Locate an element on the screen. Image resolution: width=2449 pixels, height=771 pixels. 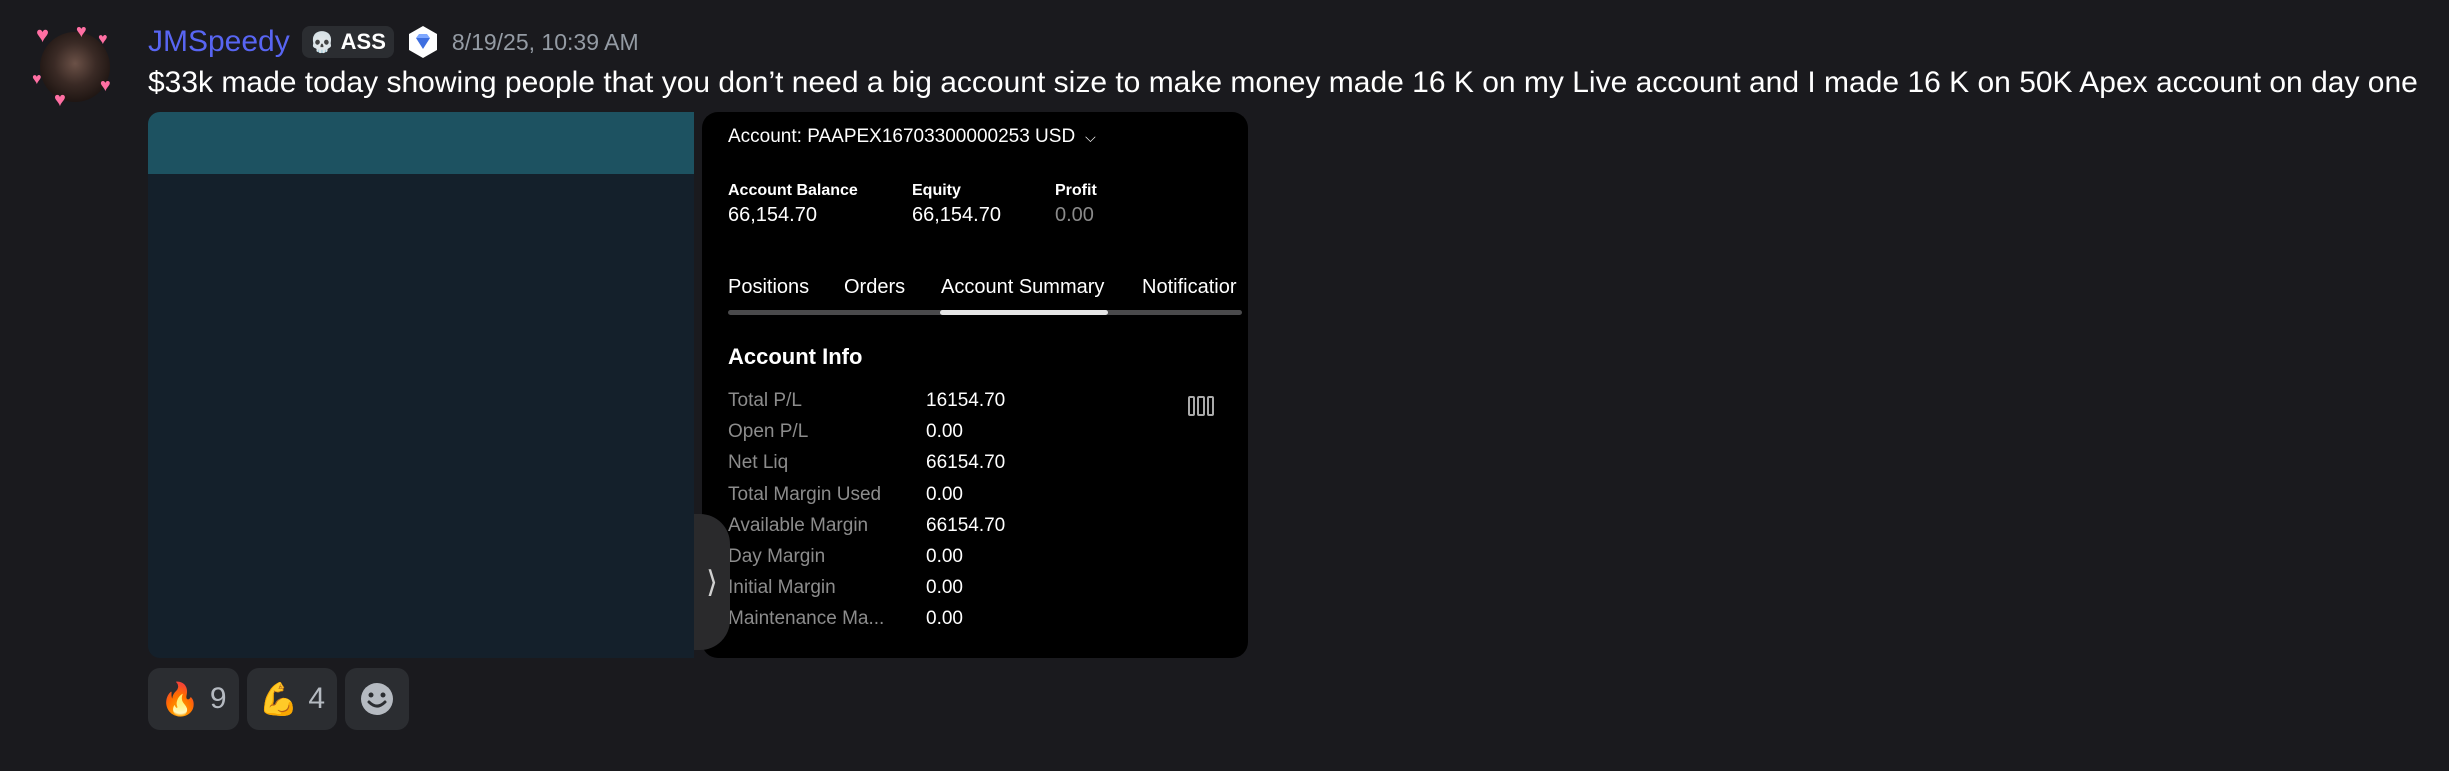
flexed-biceps-icon: 💪 is located at coordinates (278, 699).